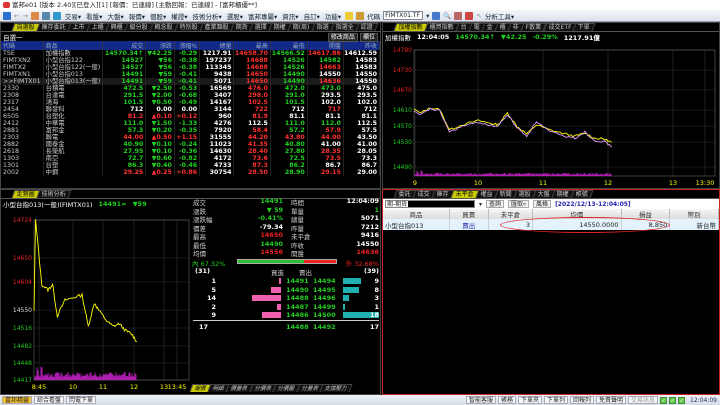 The width and height of the screenshot is (720, 405). Describe the element at coordinates (124, 45) in the screenshot. I see `column-header: 成交` at that location.